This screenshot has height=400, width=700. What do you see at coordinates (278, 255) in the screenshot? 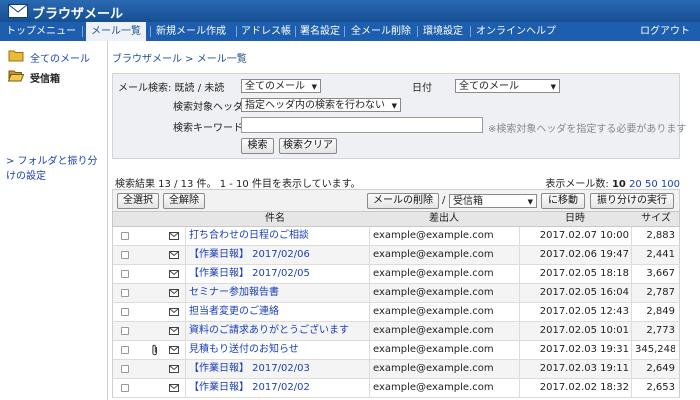
I see `mail-subject: 【作業日報】 2017/02/06` at bounding box center [278, 255].